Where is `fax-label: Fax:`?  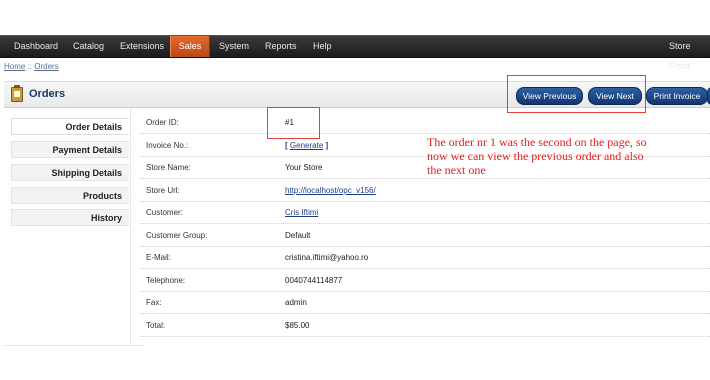 fax-label: Fax: is located at coordinates (154, 302).